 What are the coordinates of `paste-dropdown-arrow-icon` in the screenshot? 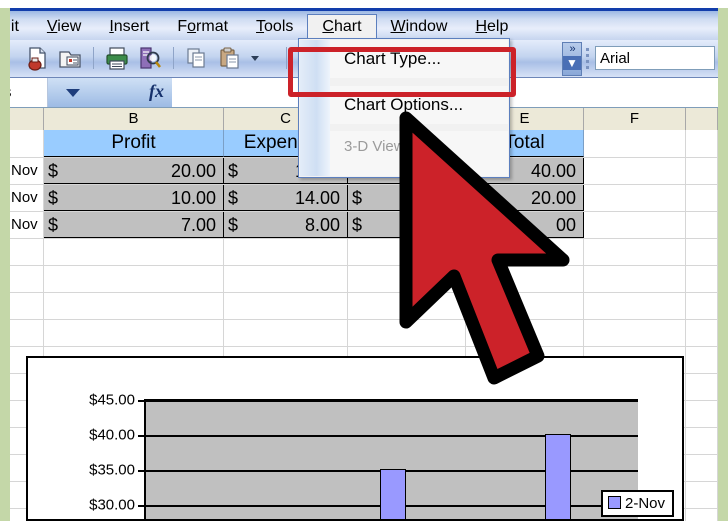 It's located at (263, 58).